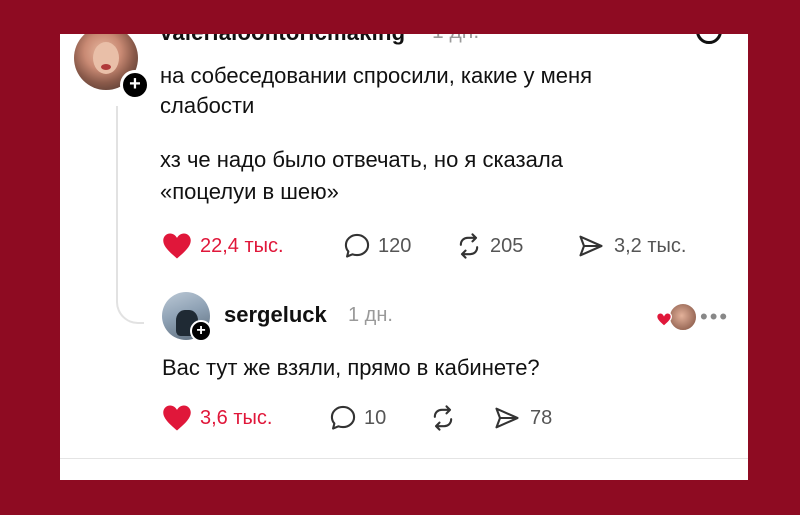 The height and width of the screenshot is (515, 800). I want to click on divider, so click(404, 458).